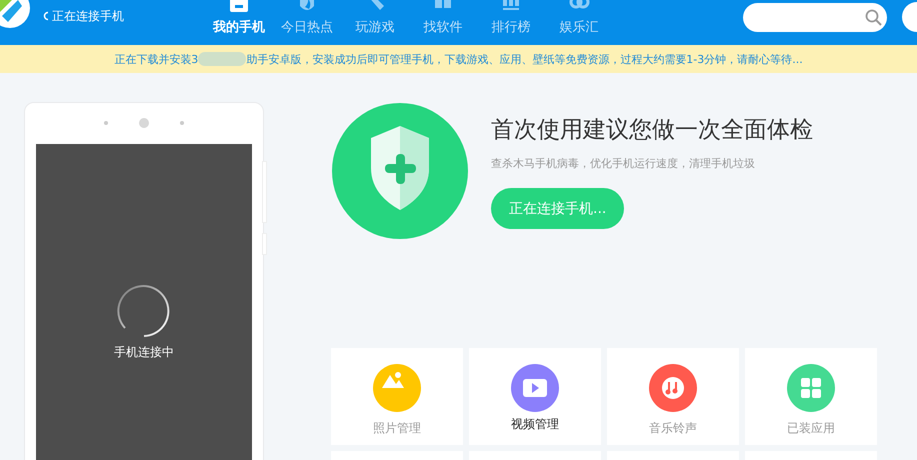 This screenshot has width=917, height=460. Describe the element at coordinates (535, 424) in the screenshot. I see `tile-label: 视频管理` at that location.